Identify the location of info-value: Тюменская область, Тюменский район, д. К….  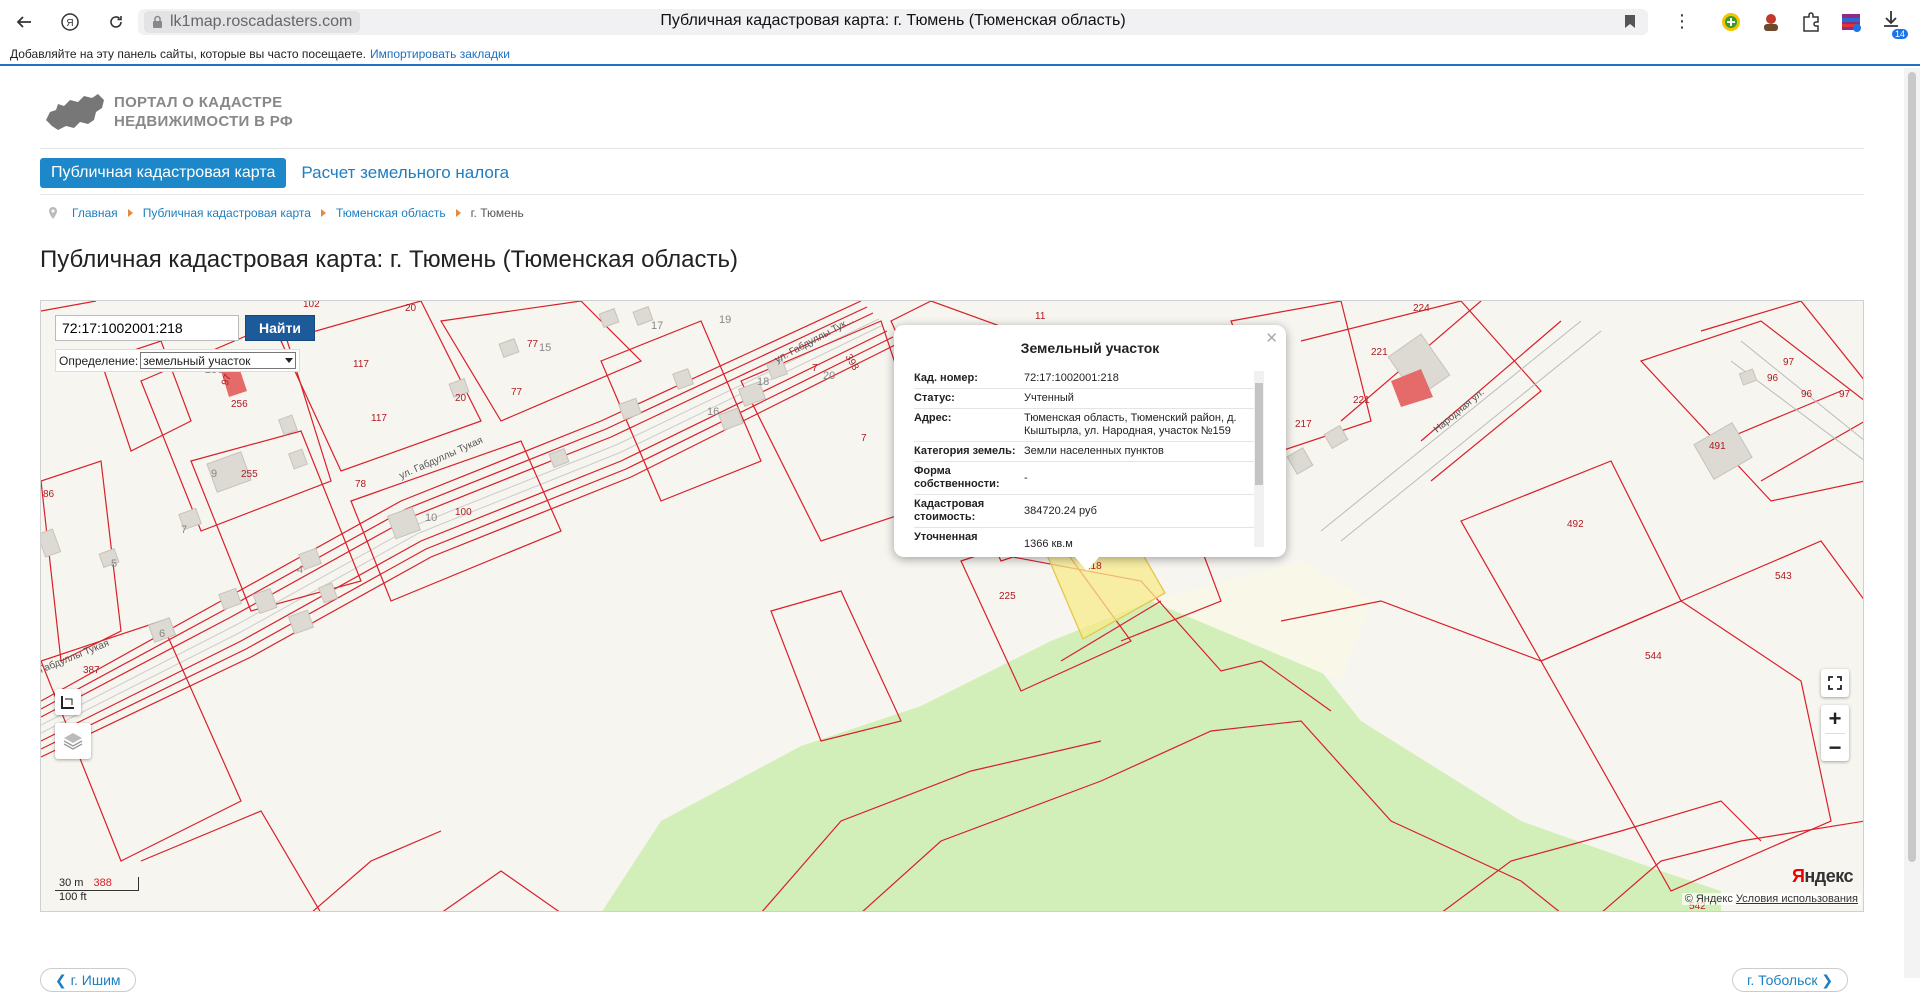
(1130, 424).